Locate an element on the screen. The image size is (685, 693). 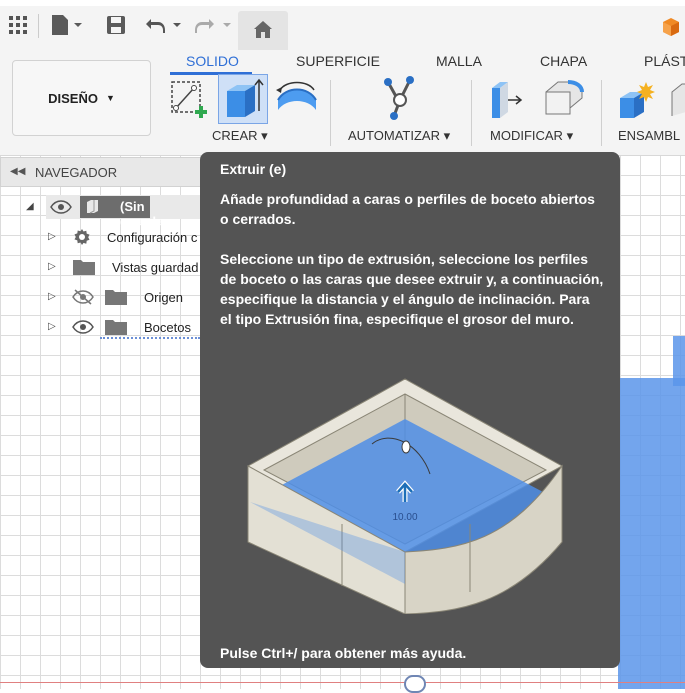
save-icon is located at coordinates (116, 25).